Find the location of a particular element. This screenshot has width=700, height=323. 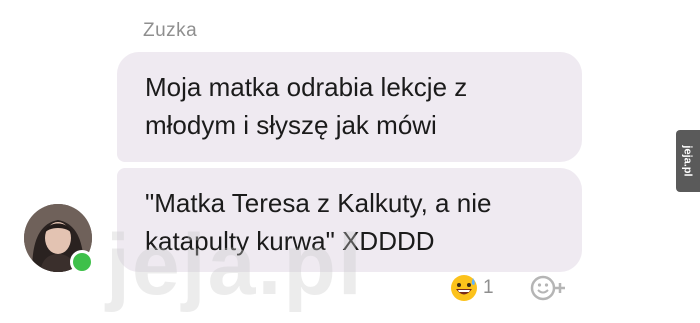

jeja-logo-badge: jeja.pl is located at coordinates (688, 161).